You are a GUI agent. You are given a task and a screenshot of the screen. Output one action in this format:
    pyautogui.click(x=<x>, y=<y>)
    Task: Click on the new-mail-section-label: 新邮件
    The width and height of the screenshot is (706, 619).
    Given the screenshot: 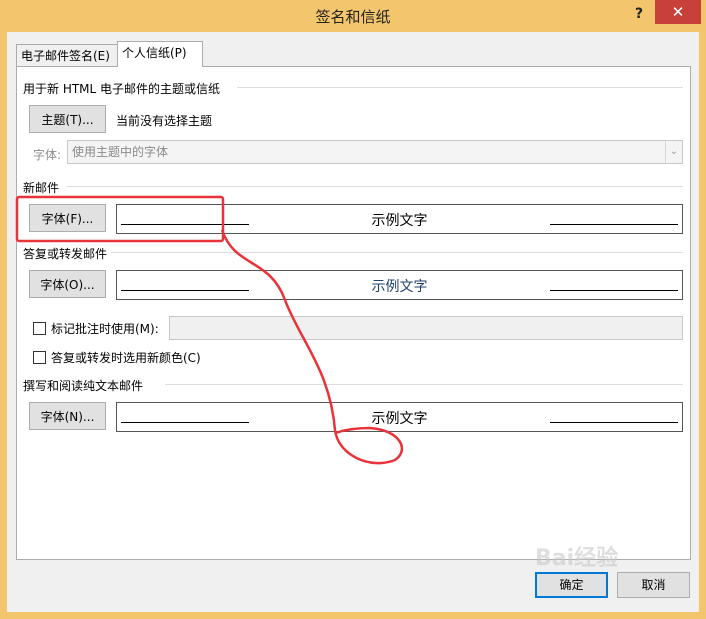 What is the action you would take?
    pyautogui.click(x=43, y=187)
    